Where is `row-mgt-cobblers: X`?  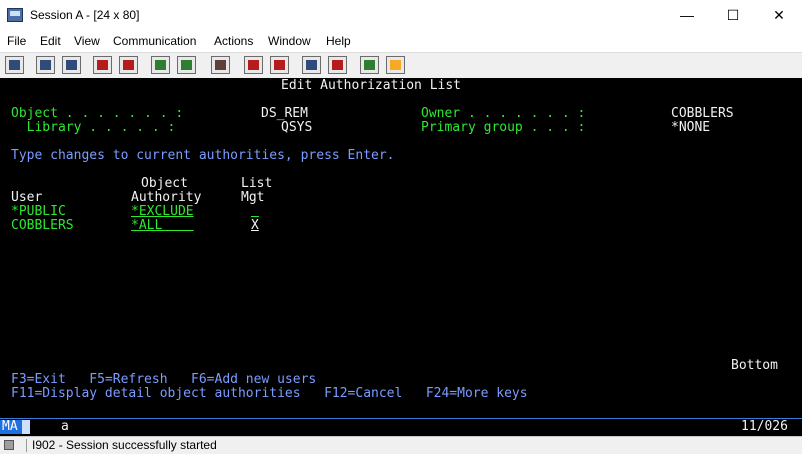
row-mgt-cobblers: X is located at coordinates (255, 226).